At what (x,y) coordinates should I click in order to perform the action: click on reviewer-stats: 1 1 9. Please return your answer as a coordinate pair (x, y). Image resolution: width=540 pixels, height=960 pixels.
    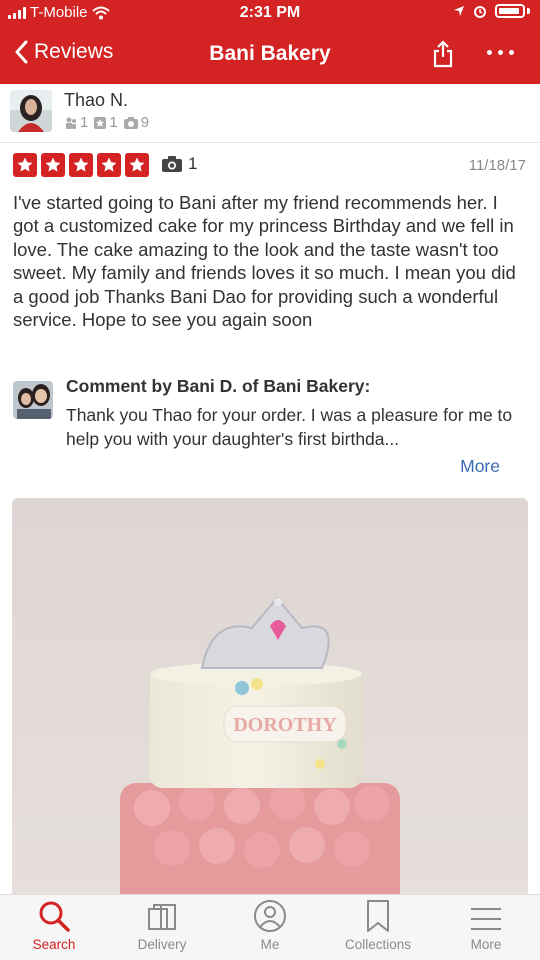
    Looking at the image, I should click on (106, 122).